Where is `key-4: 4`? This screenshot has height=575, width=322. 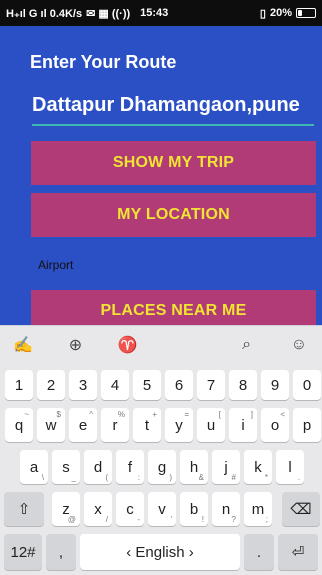
key-4: 4 is located at coordinates (115, 385).